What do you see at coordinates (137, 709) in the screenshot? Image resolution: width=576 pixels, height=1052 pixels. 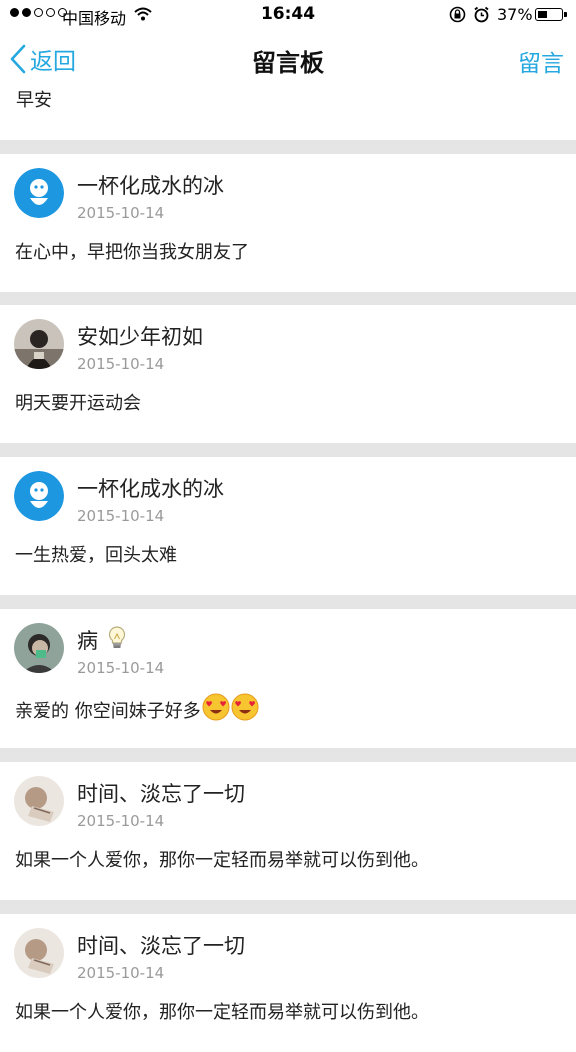 I see `message-text: 亲爱的 你空间妹子好多` at bounding box center [137, 709].